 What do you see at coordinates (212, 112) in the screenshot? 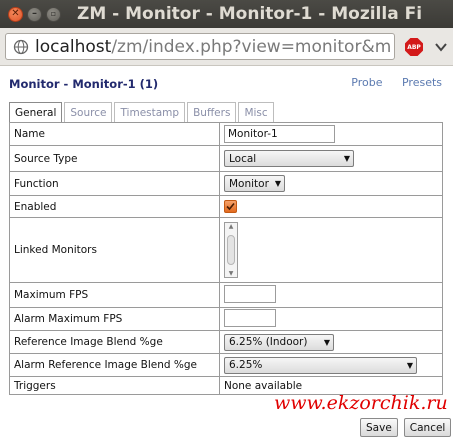
I see `tab-buffers: Buffers` at bounding box center [212, 112].